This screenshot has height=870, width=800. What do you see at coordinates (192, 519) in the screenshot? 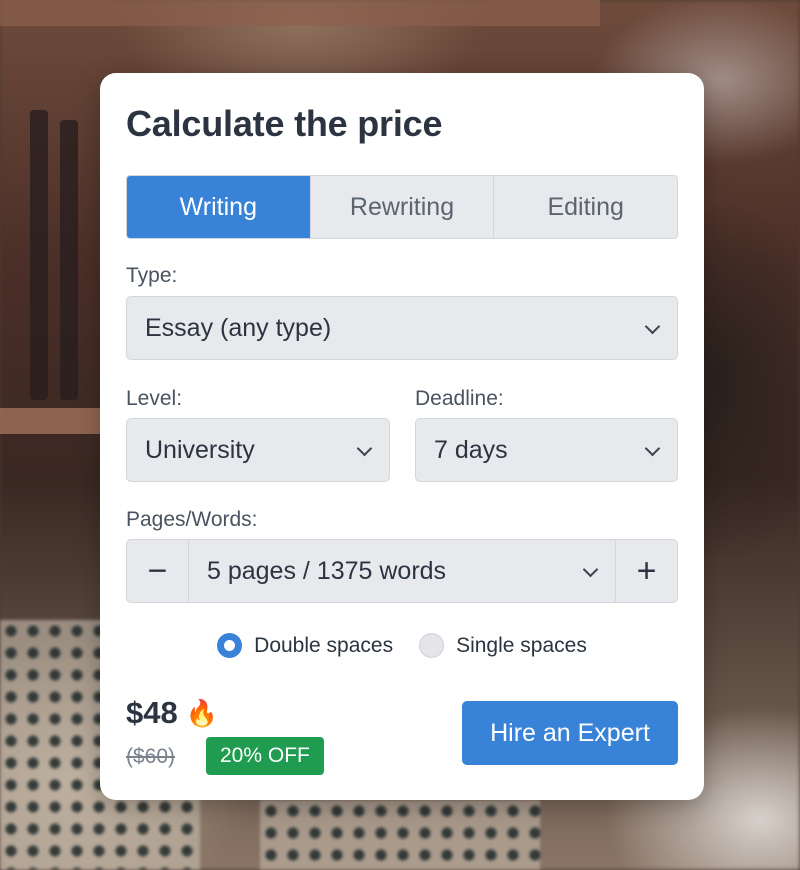
I see `pages-label: Pages/Words:` at bounding box center [192, 519].